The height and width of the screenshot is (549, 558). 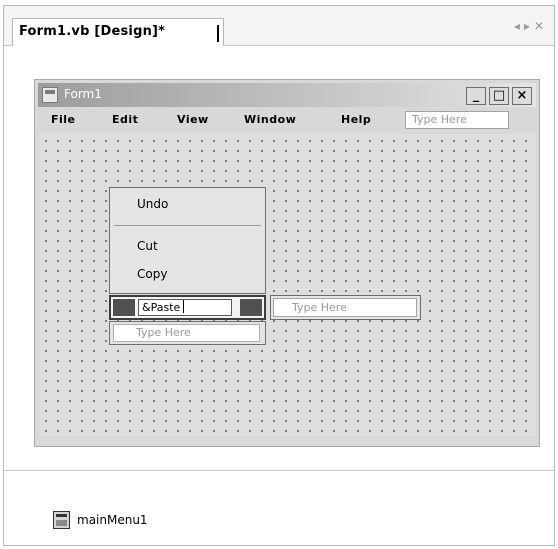 What do you see at coordinates (187, 240) in the screenshot?
I see `edit-menu-dropdown: Undo Cut Copy` at bounding box center [187, 240].